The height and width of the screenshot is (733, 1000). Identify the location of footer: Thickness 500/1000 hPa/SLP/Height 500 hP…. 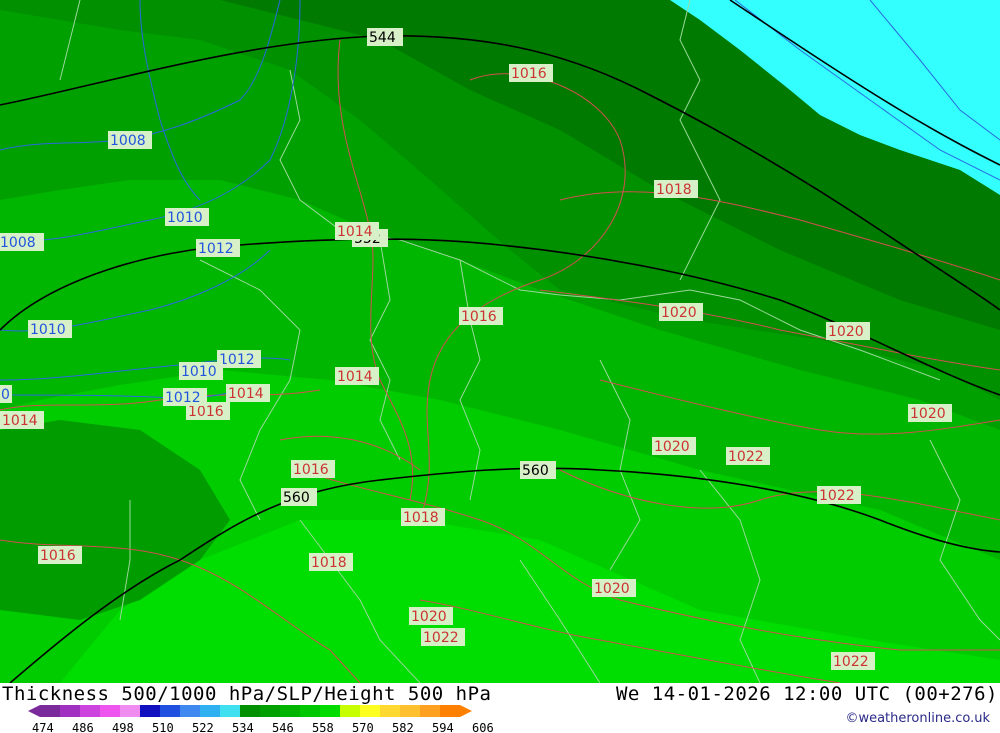
(500, 708).